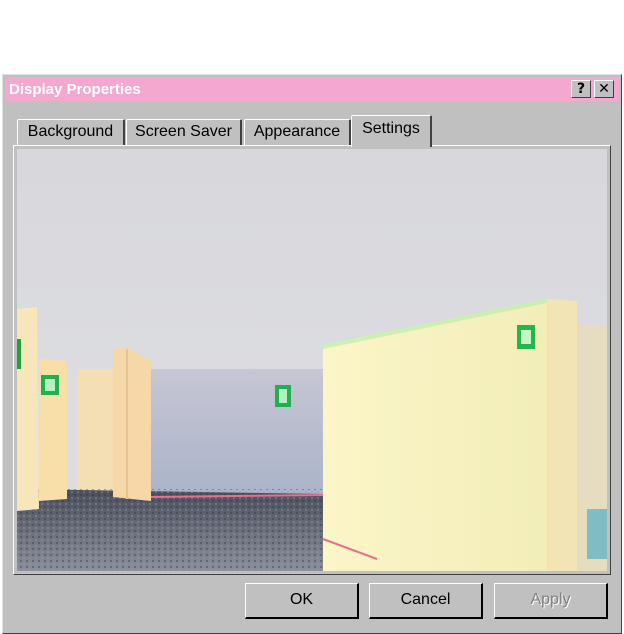  What do you see at coordinates (302, 601) in the screenshot?
I see `ok-button: OK` at bounding box center [302, 601].